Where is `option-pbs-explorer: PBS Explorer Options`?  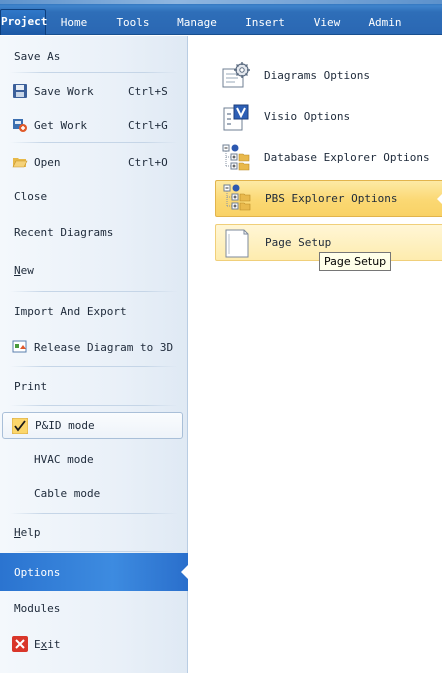
option-pbs-explorer: PBS Explorer Options is located at coordinates (328, 198).